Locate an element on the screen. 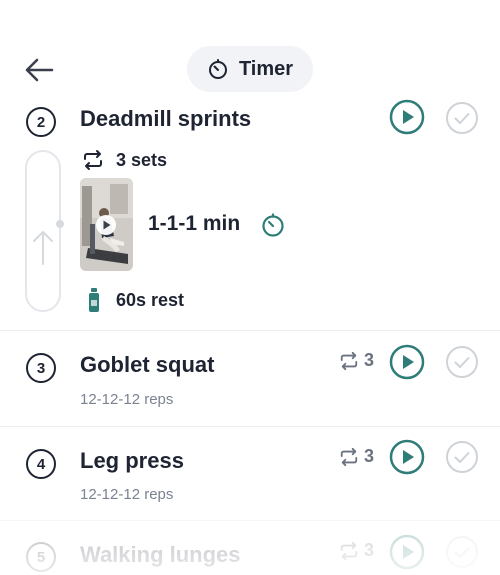 The image size is (500, 575). exercise-title: Leg press is located at coordinates (132, 461).